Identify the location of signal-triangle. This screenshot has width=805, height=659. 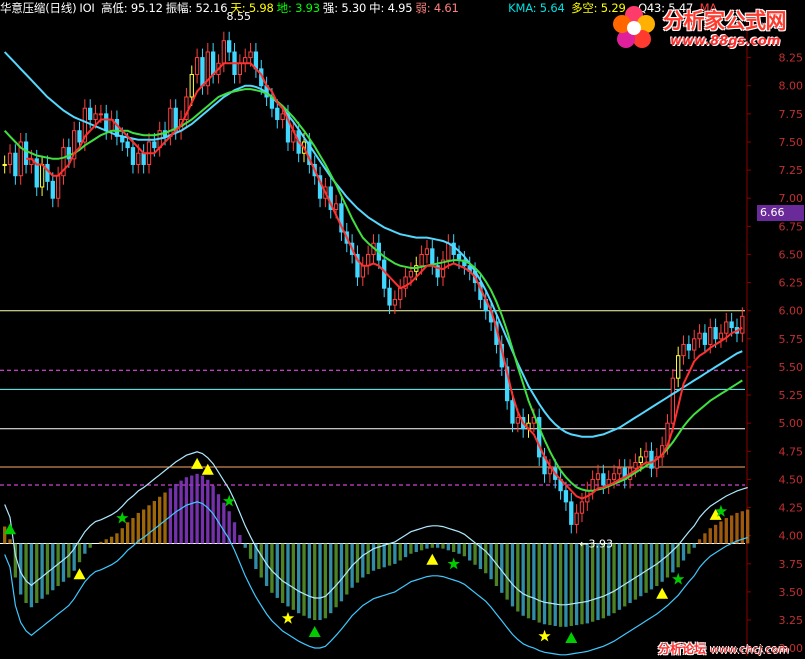
(662, 593).